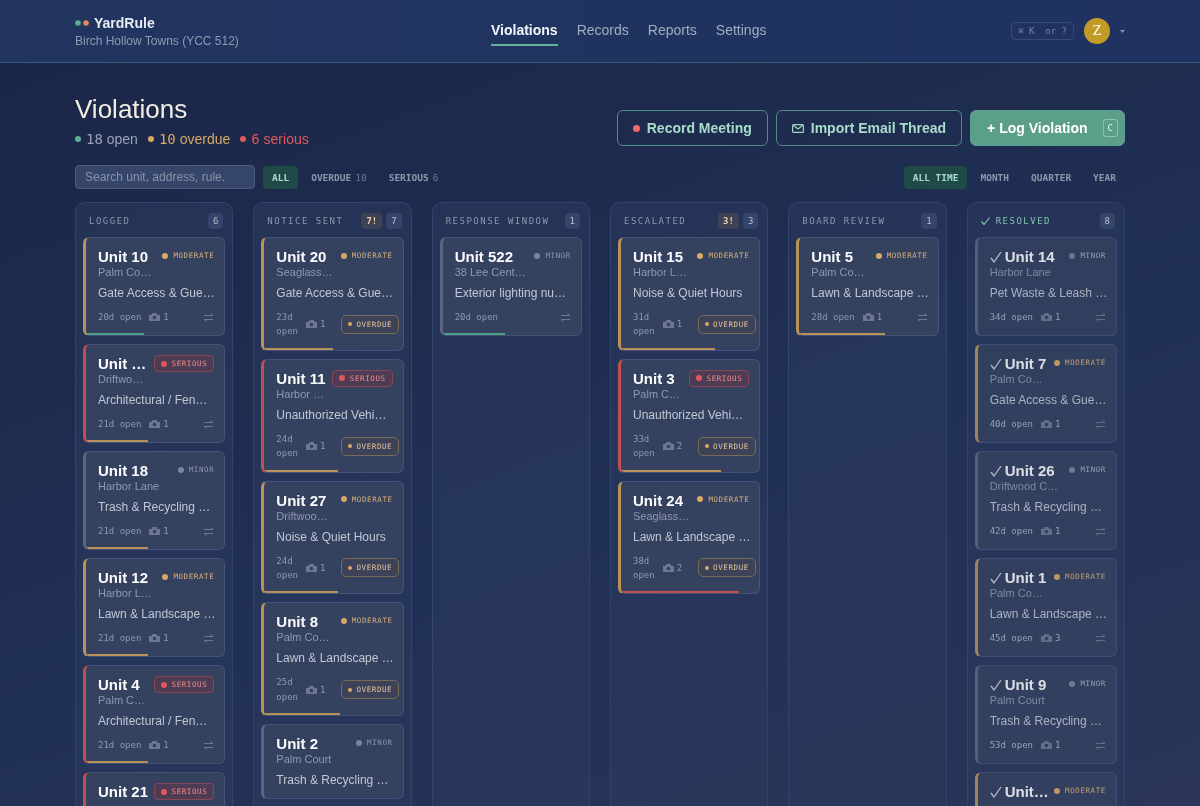 The height and width of the screenshot is (806, 1200). What do you see at coordinates (728, 221) in the screenshot?
I see `overdue-count: 3!` at bounding box center [728, 221].